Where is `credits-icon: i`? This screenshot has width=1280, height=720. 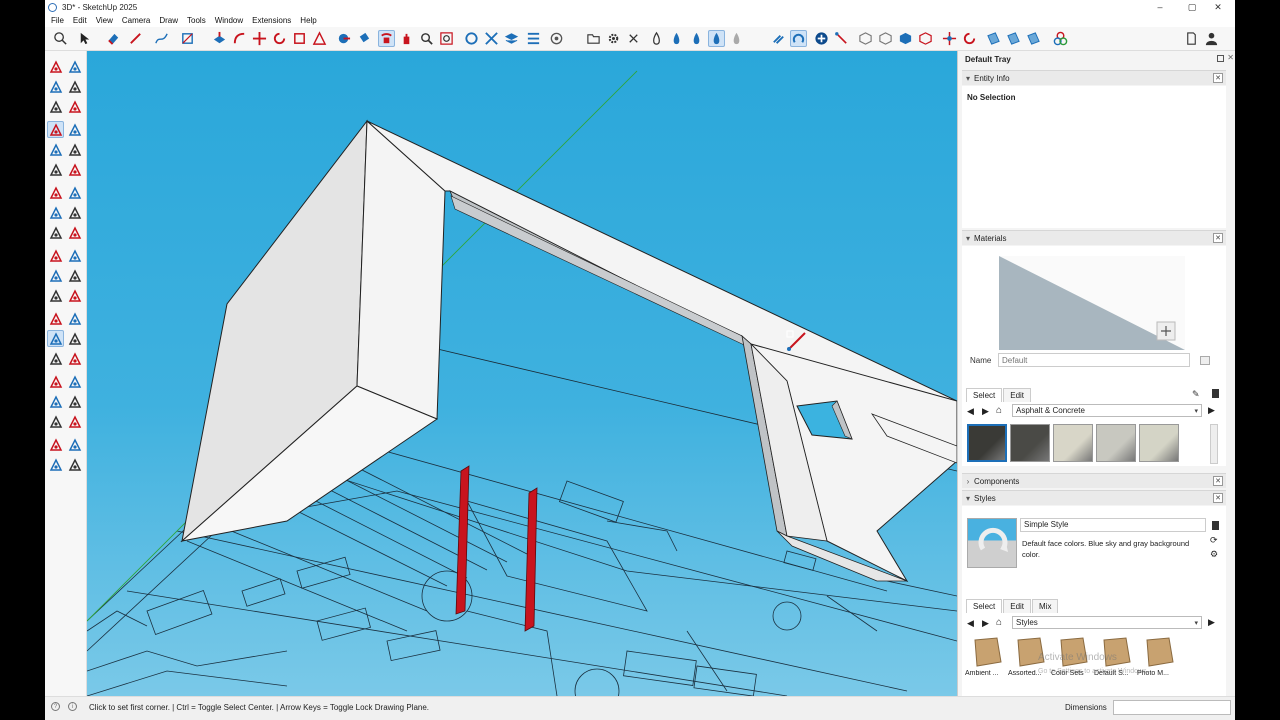 credits-icon: i is located at coordinates (72, 706).